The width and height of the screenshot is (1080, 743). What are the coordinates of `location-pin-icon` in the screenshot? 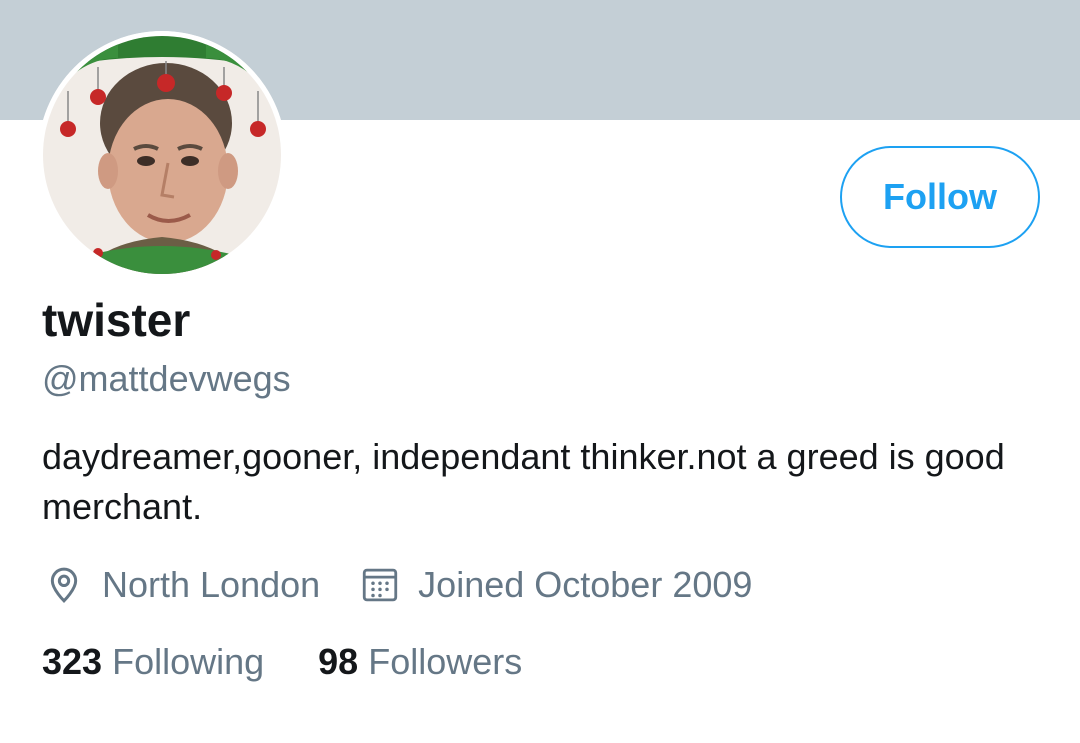 It's located at (64, 585).